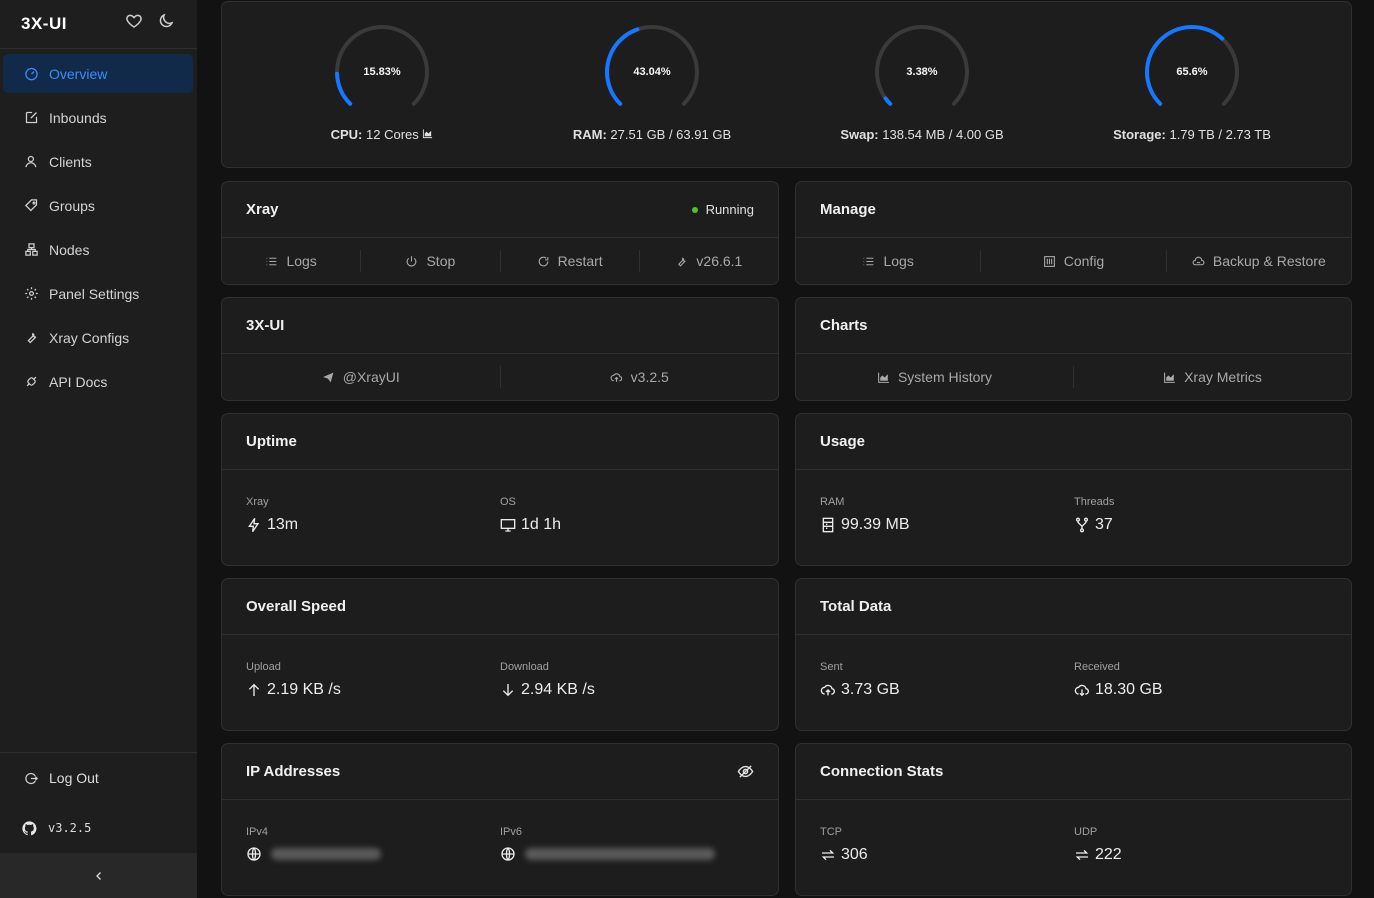 Image resolution: width=1374 pixels, height=898 pixels. Describe the element at coordinates (943, 134) in the screenshot. I see `gauge-label-value: 138.54 MB / 4.00 GB` at that location.